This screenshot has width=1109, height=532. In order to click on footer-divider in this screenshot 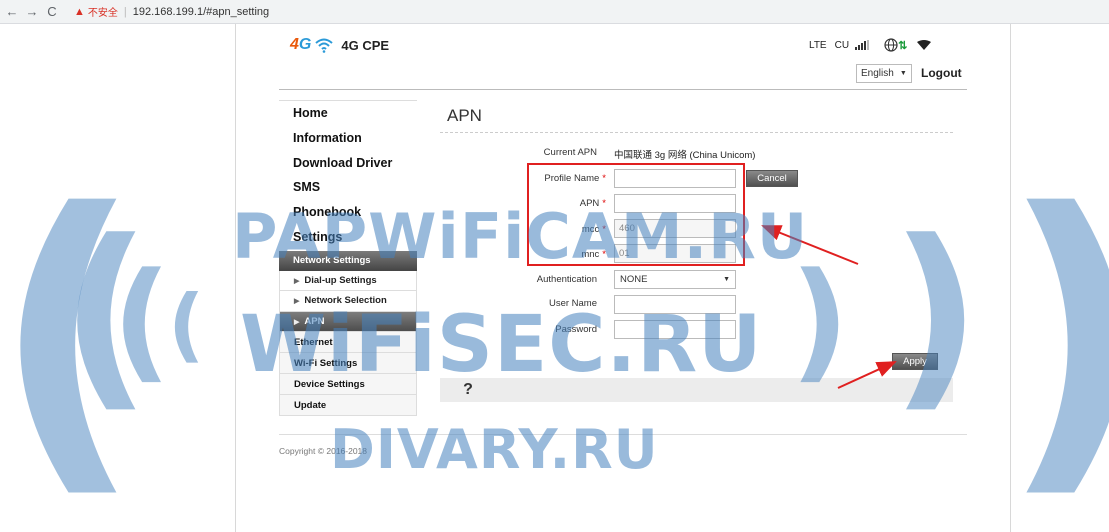, I will do `click(623, 434)`.